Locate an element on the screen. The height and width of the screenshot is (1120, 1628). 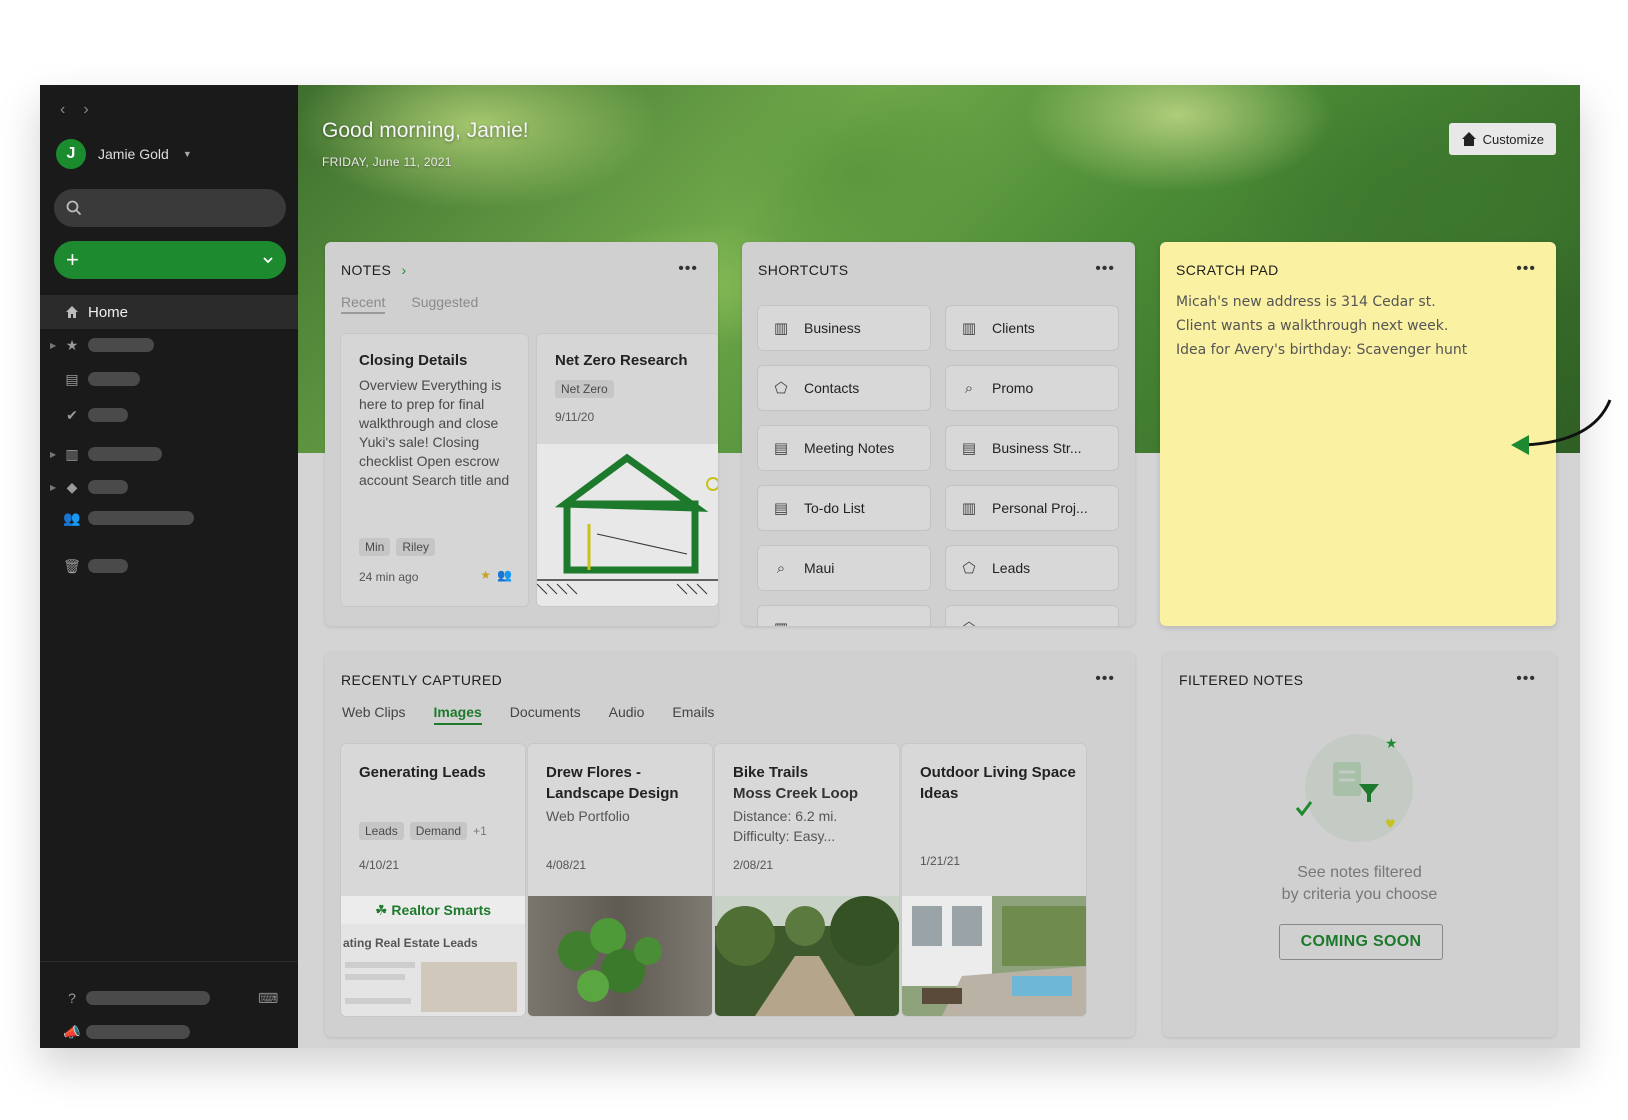
sidebar-item-shared: 👥 is located at coordinates (169, 518).